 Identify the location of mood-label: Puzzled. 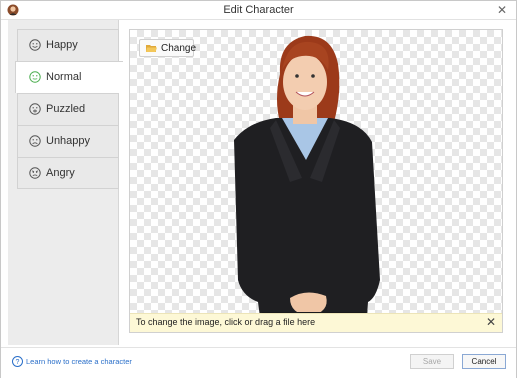
(66, 109).